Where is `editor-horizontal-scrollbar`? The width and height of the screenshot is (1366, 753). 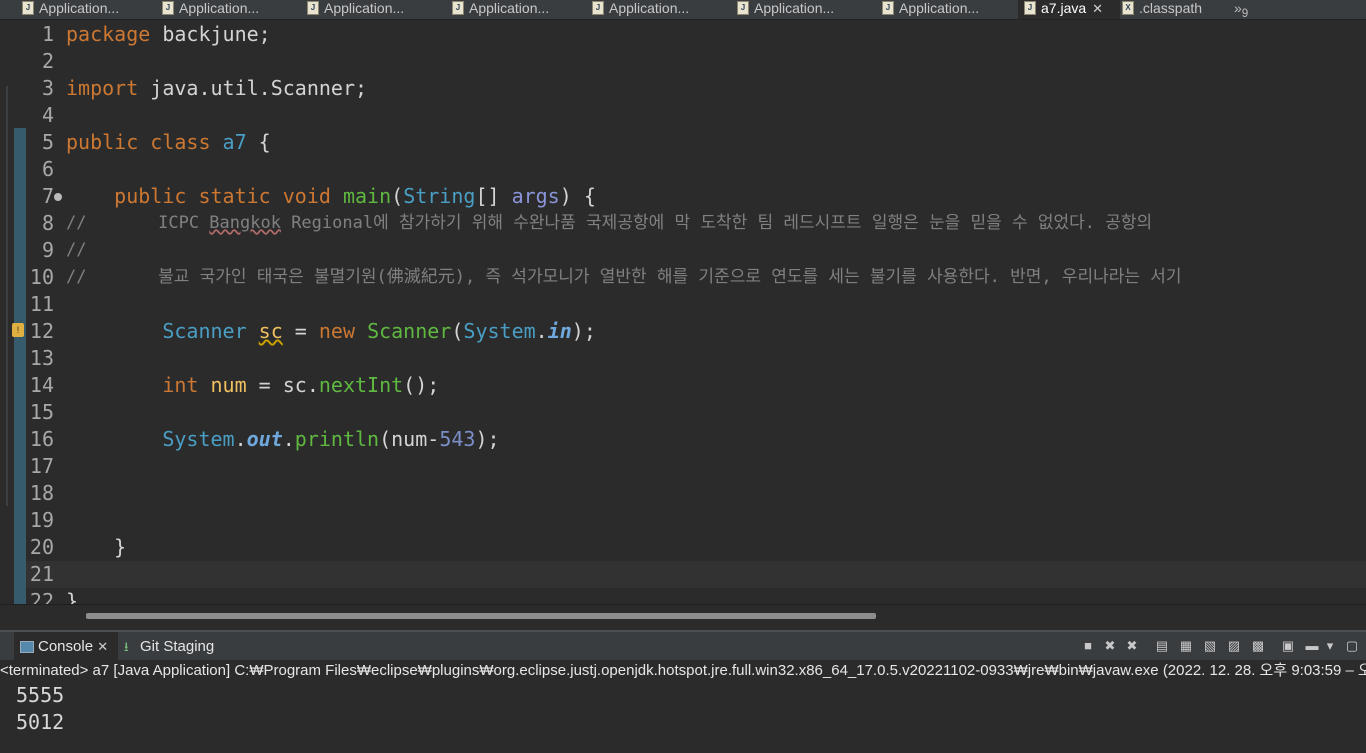
editor-horizontal-scrollbar is located at coordinates (683, 615).